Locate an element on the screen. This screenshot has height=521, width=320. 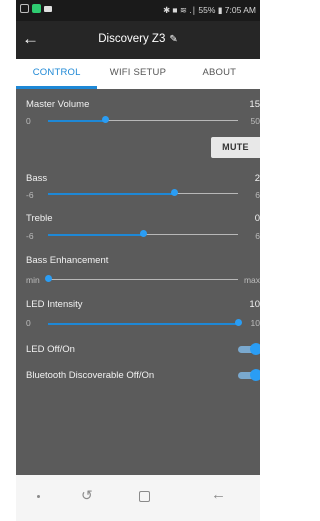
master-volume-value: 15 is located at coordinates (254, 104).